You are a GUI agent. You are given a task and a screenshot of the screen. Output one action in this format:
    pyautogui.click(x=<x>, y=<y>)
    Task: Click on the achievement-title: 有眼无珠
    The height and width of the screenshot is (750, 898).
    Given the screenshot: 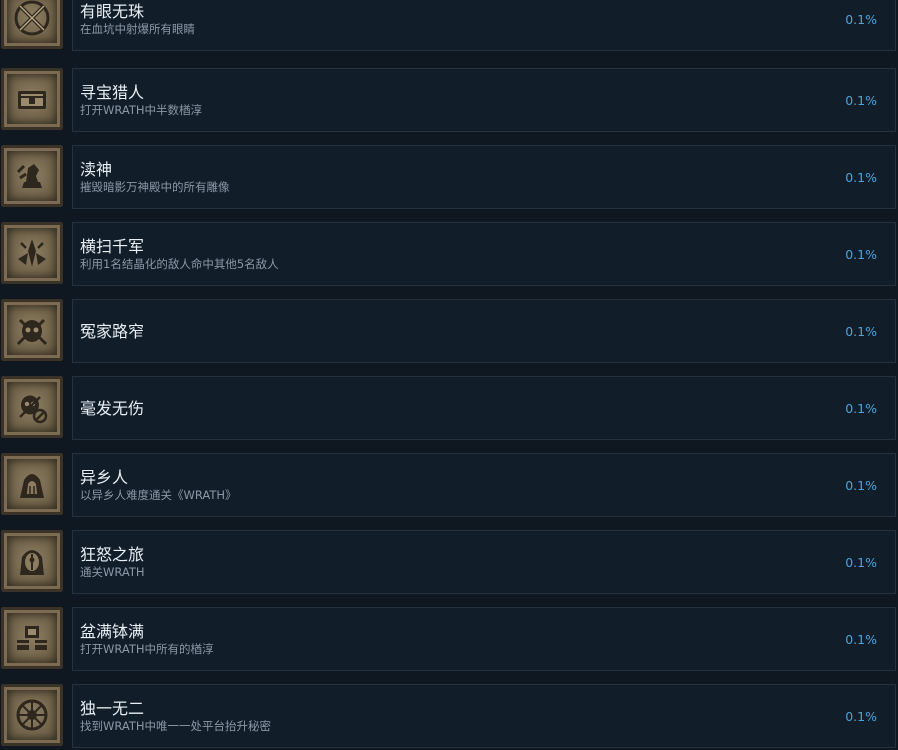 What is the action you would take?
    pyautogui.click(x=112, y=11)
    